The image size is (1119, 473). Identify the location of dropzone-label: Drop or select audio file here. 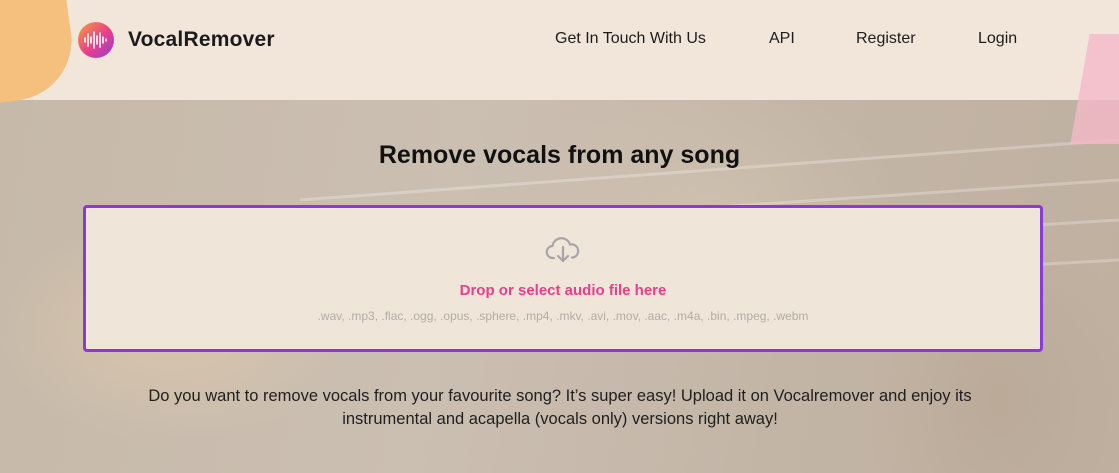
(563, 290).